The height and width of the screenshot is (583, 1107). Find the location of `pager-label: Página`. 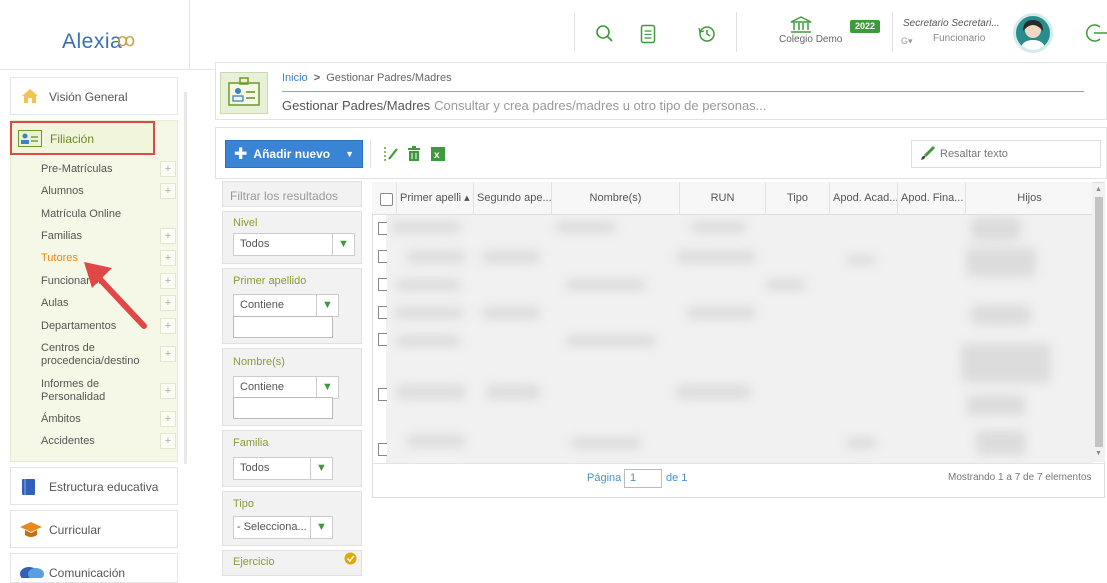

pager-label: Página is located at coordinates (604, 478).